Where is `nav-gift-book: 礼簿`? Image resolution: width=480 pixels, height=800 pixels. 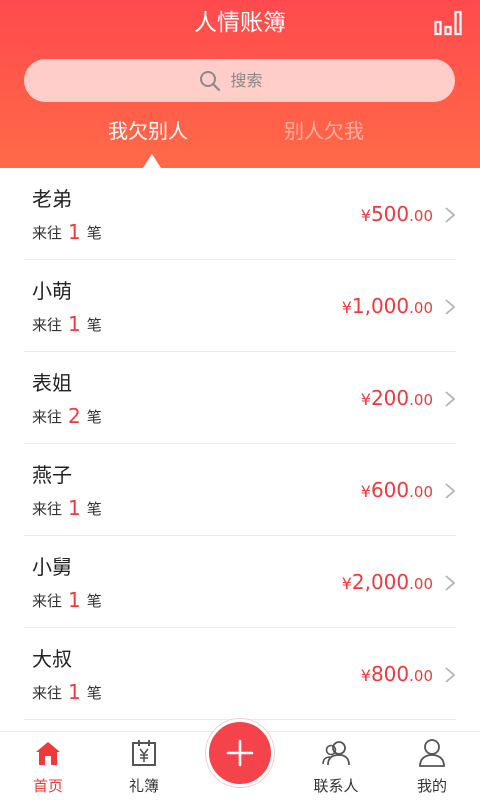
nav-gift-book: 礼簿 is located at coordinates (144, 766).